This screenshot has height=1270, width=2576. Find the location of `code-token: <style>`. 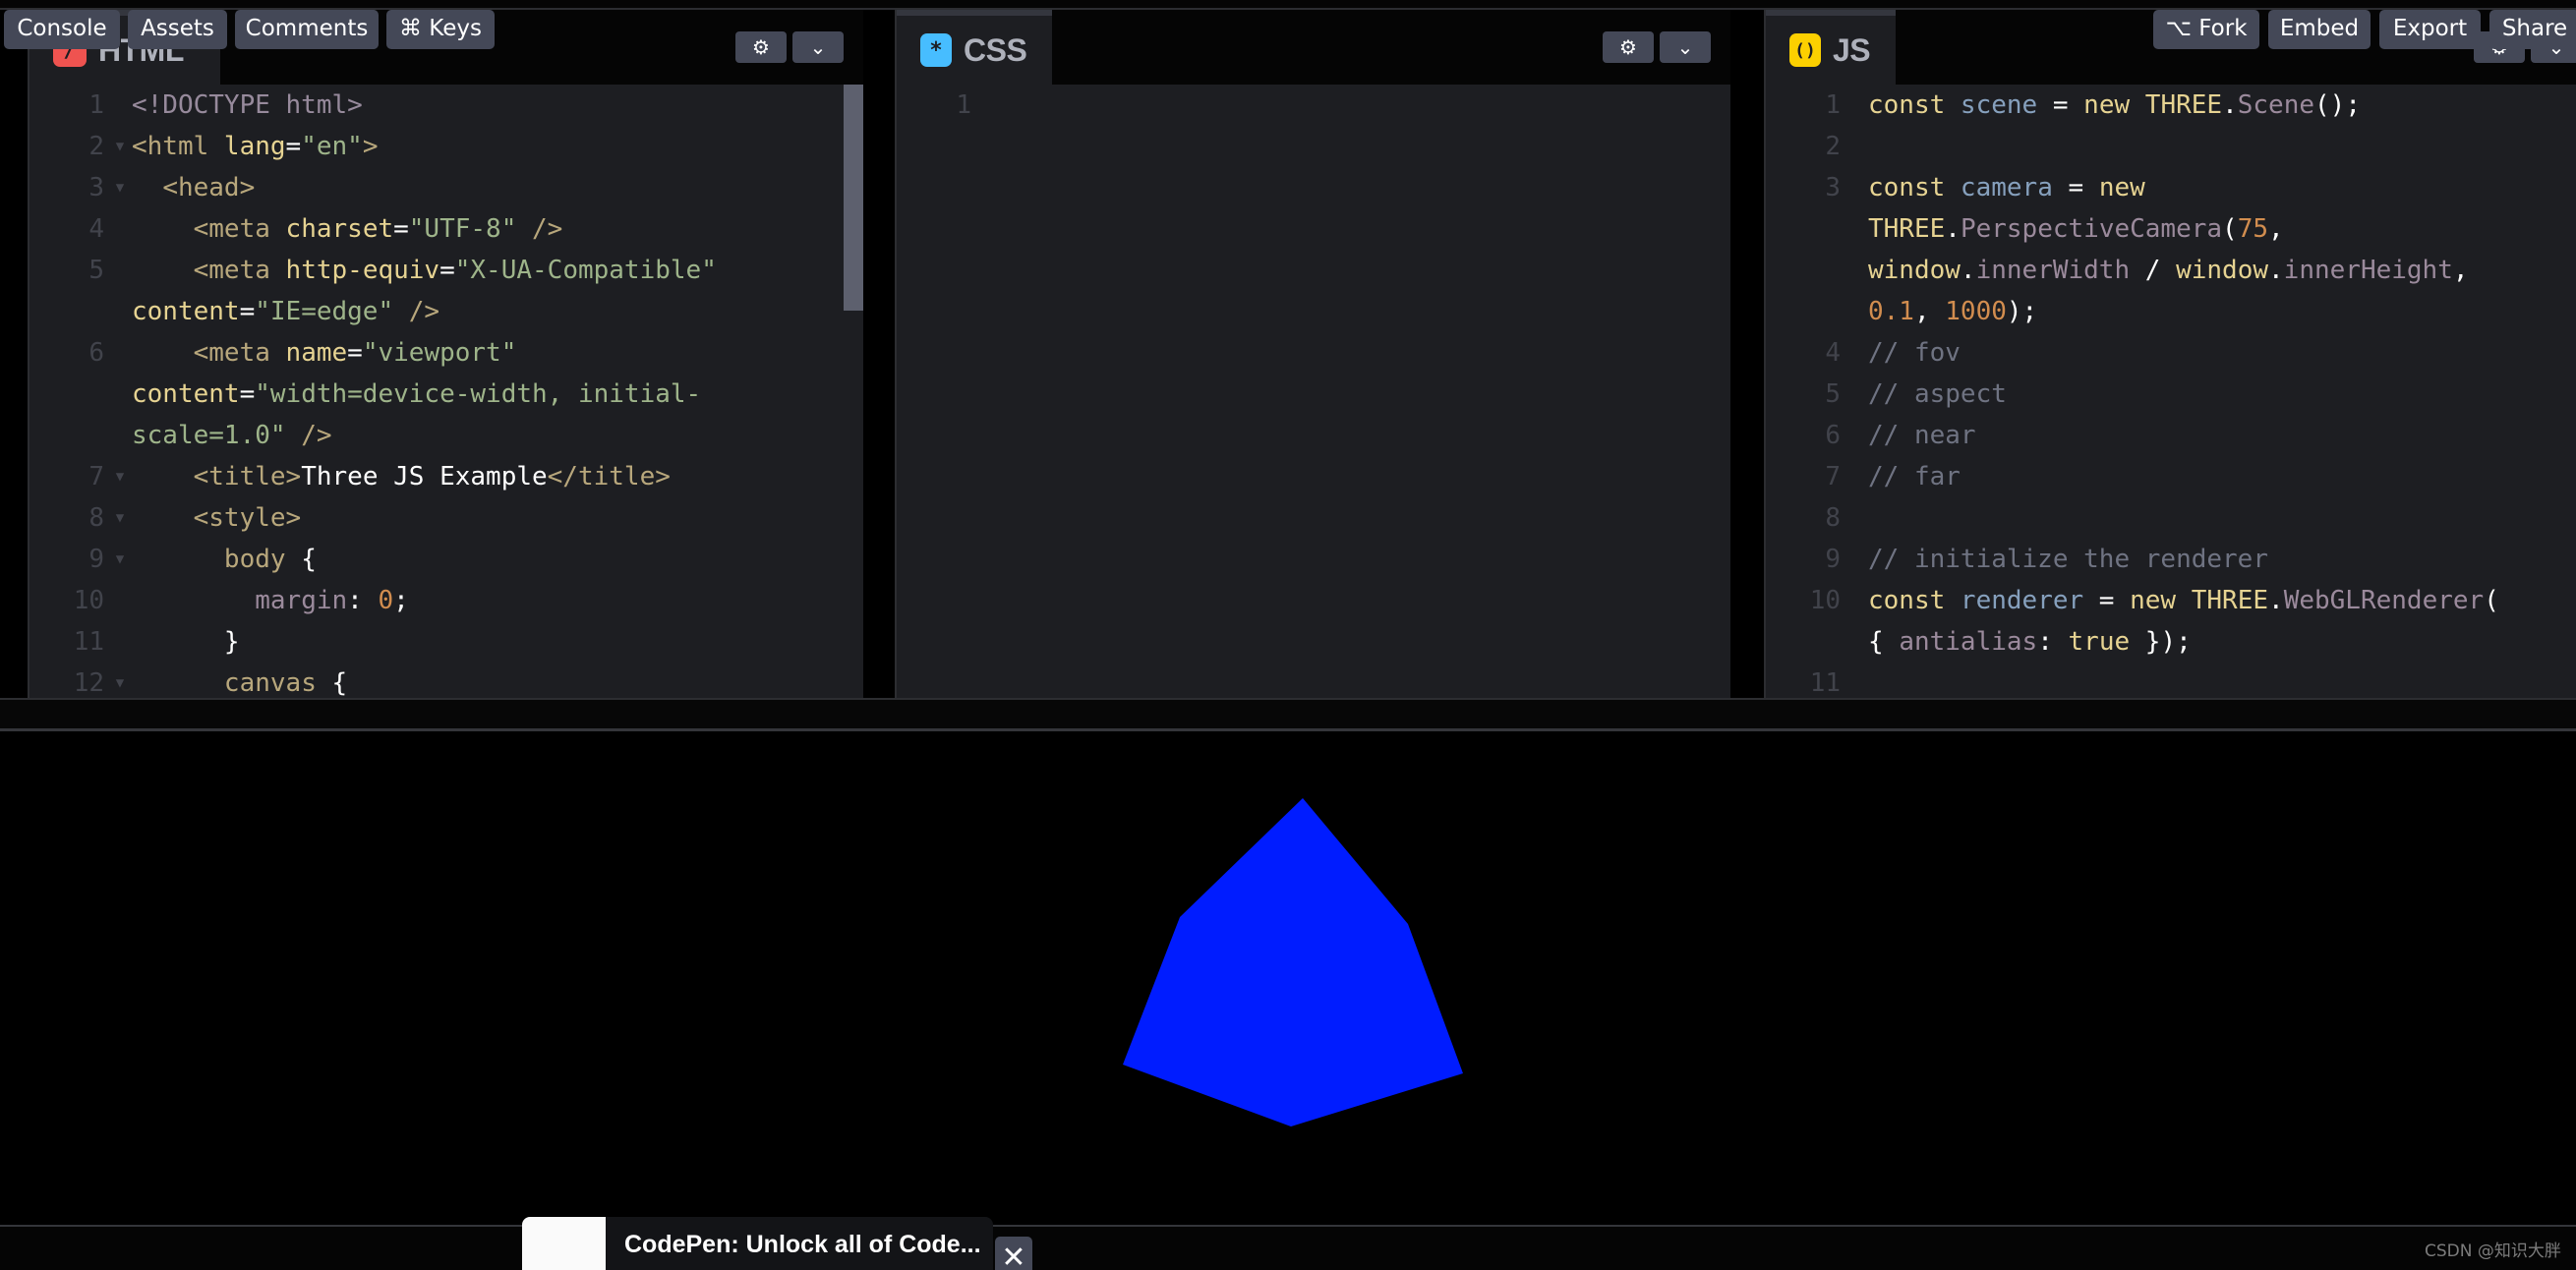

code-token: <style> is located at coordinates (217, 518).